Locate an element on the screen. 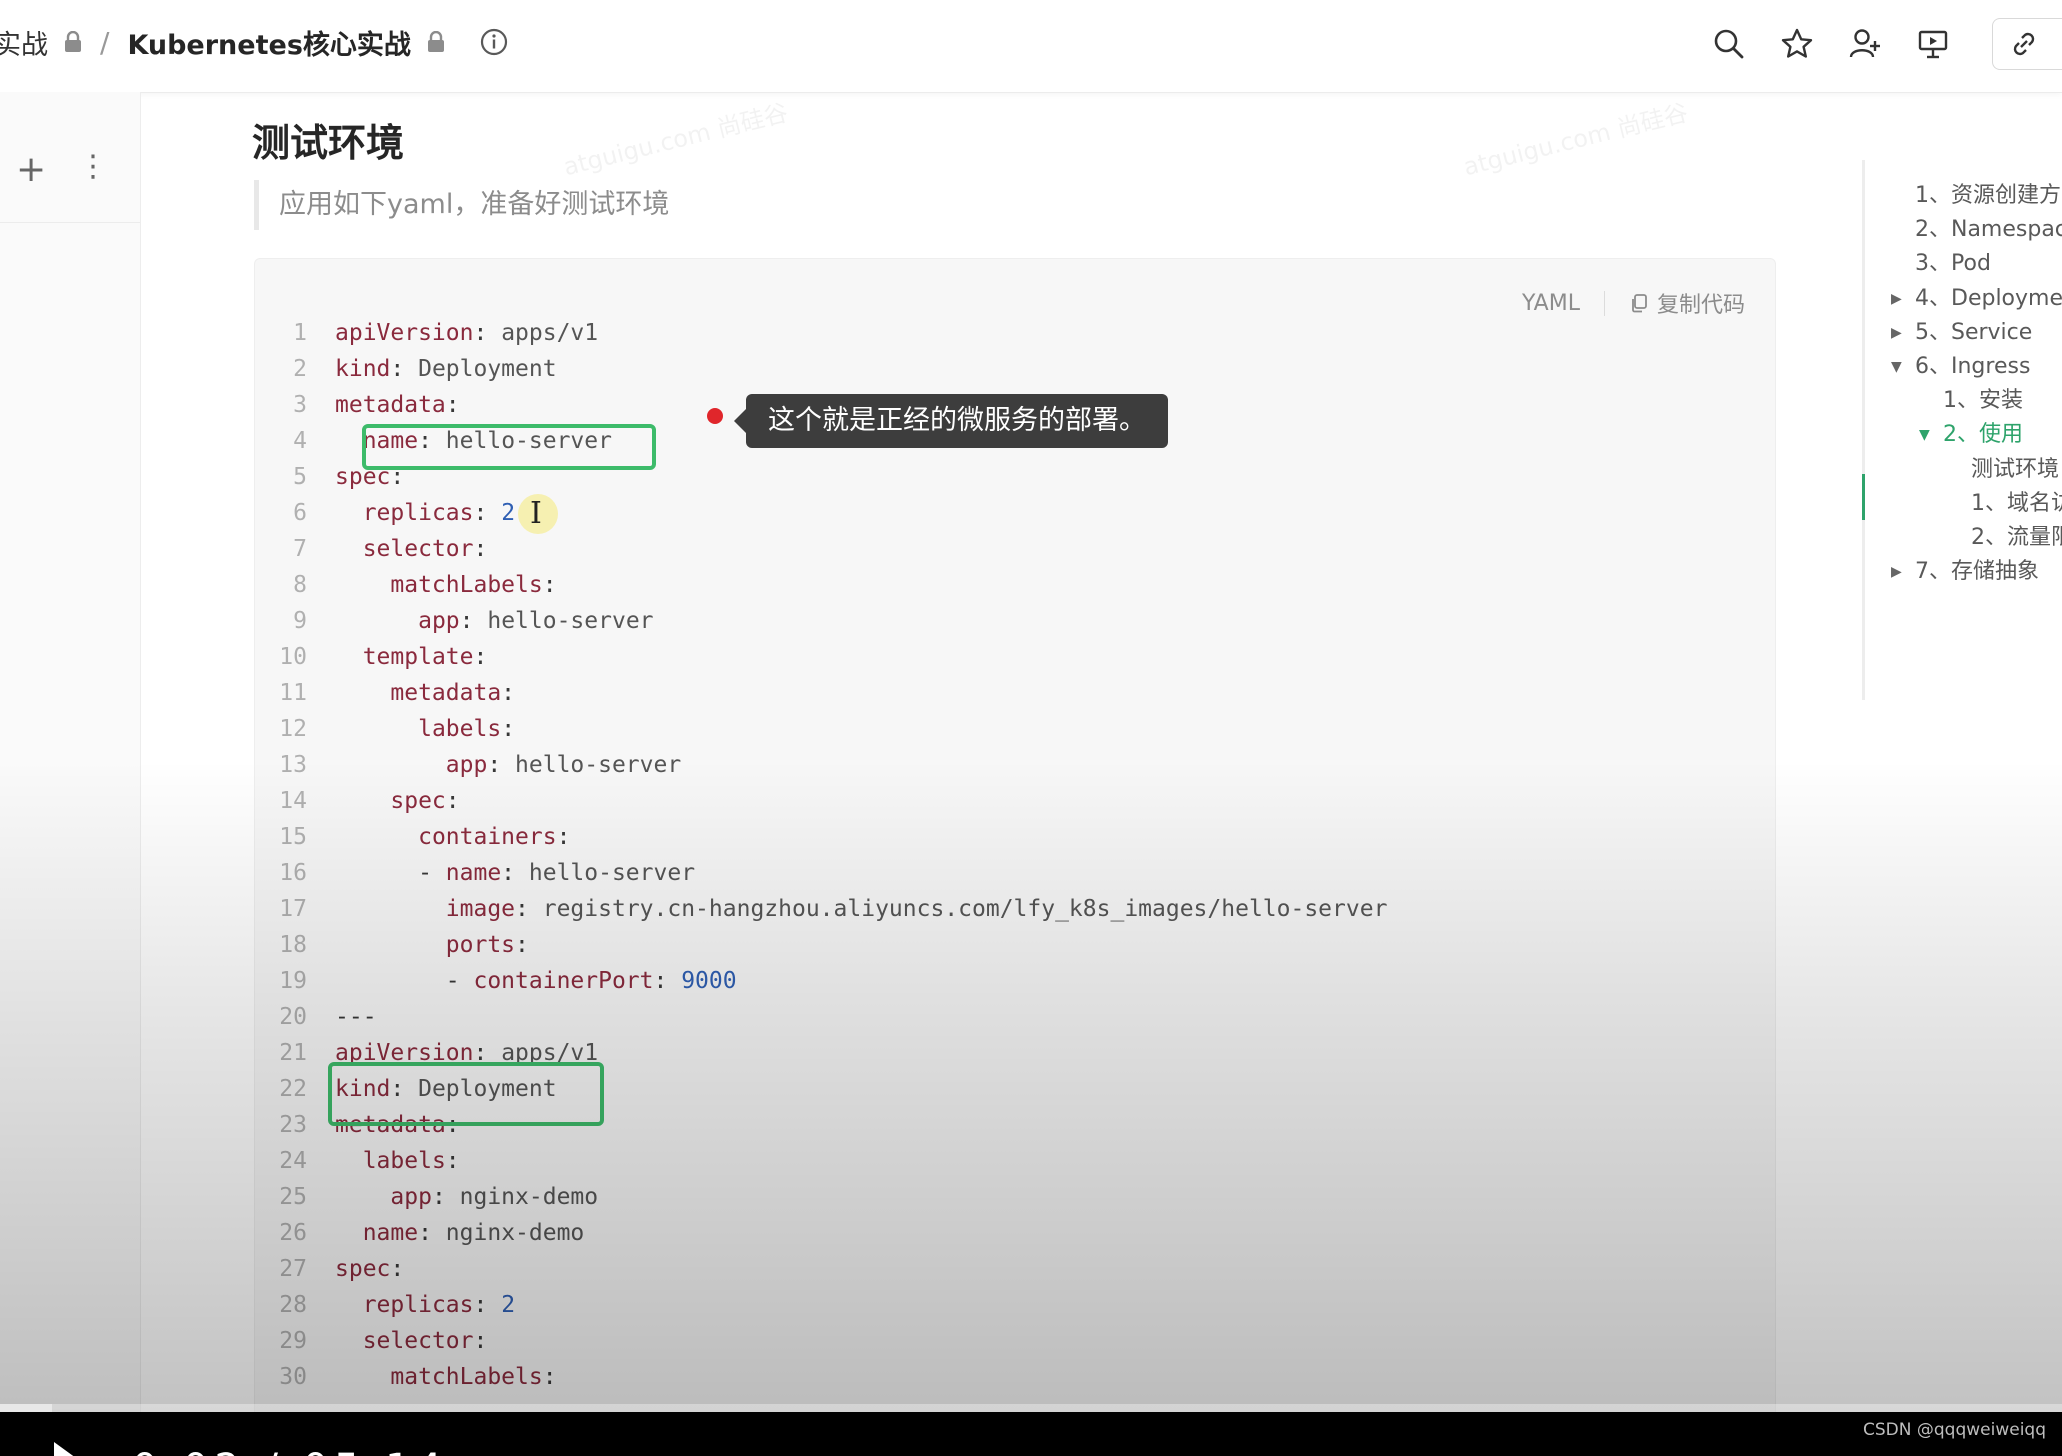 The width and height of the screenshot is (2062, 1456). blockquote: 应用如下yaml，准备好测试环境 is located at coordinates (461, 205).